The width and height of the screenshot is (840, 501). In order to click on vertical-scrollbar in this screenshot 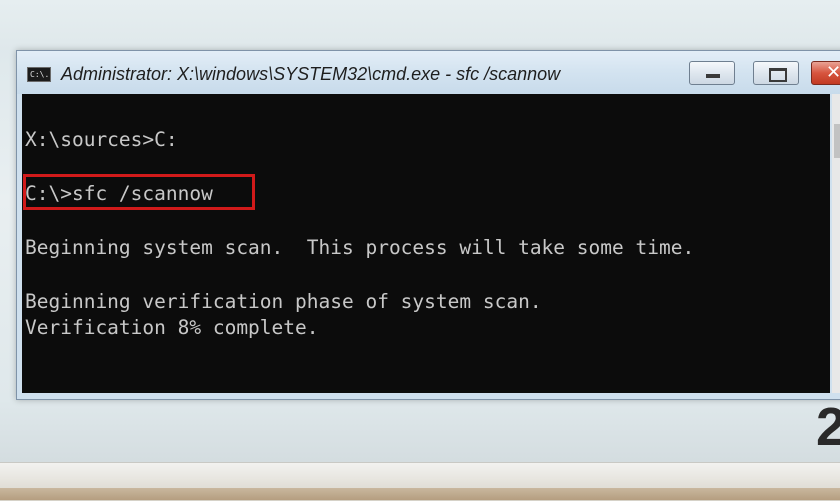, I will do `click(836, 243)`.